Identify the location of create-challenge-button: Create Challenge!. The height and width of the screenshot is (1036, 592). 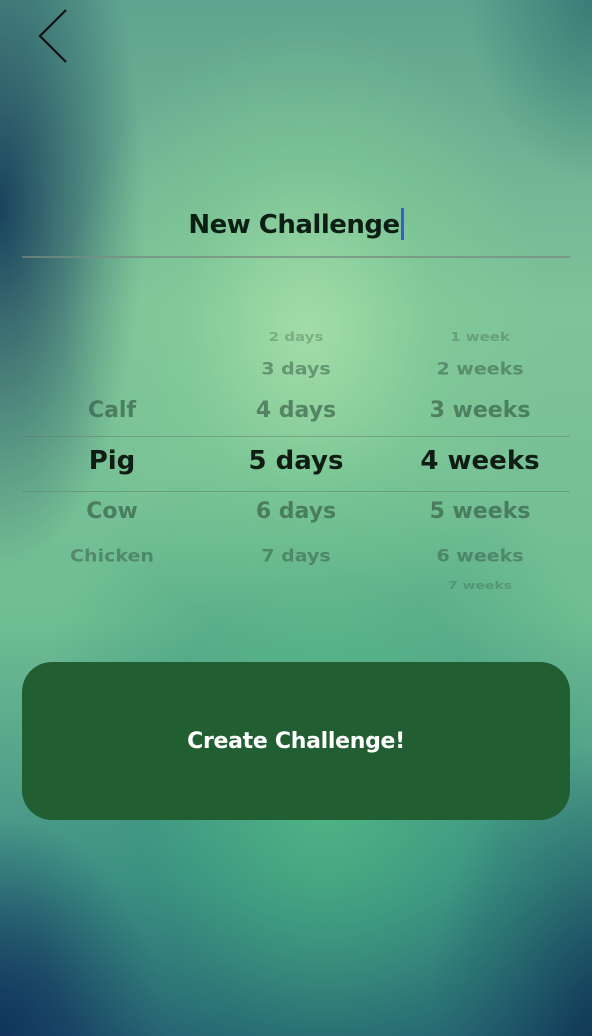
(296, 741).